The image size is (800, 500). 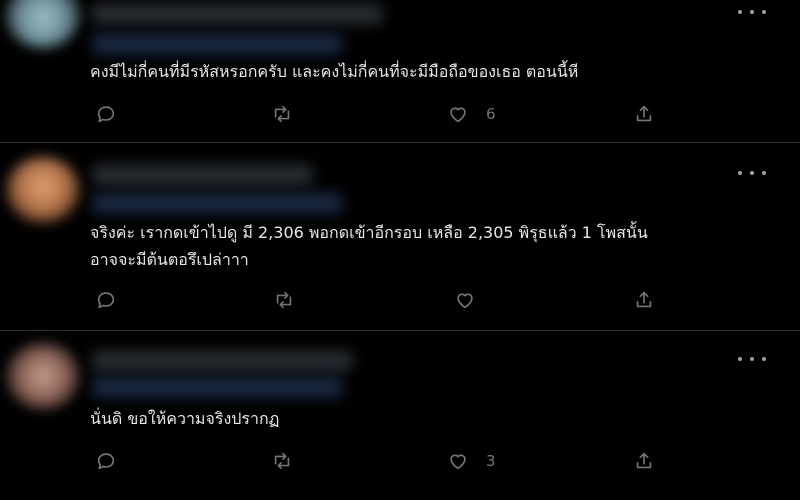 What do you see at coordinates (491, 461) in the screenshot?
I see `like-count: 3` at bounding box center [491, 461].